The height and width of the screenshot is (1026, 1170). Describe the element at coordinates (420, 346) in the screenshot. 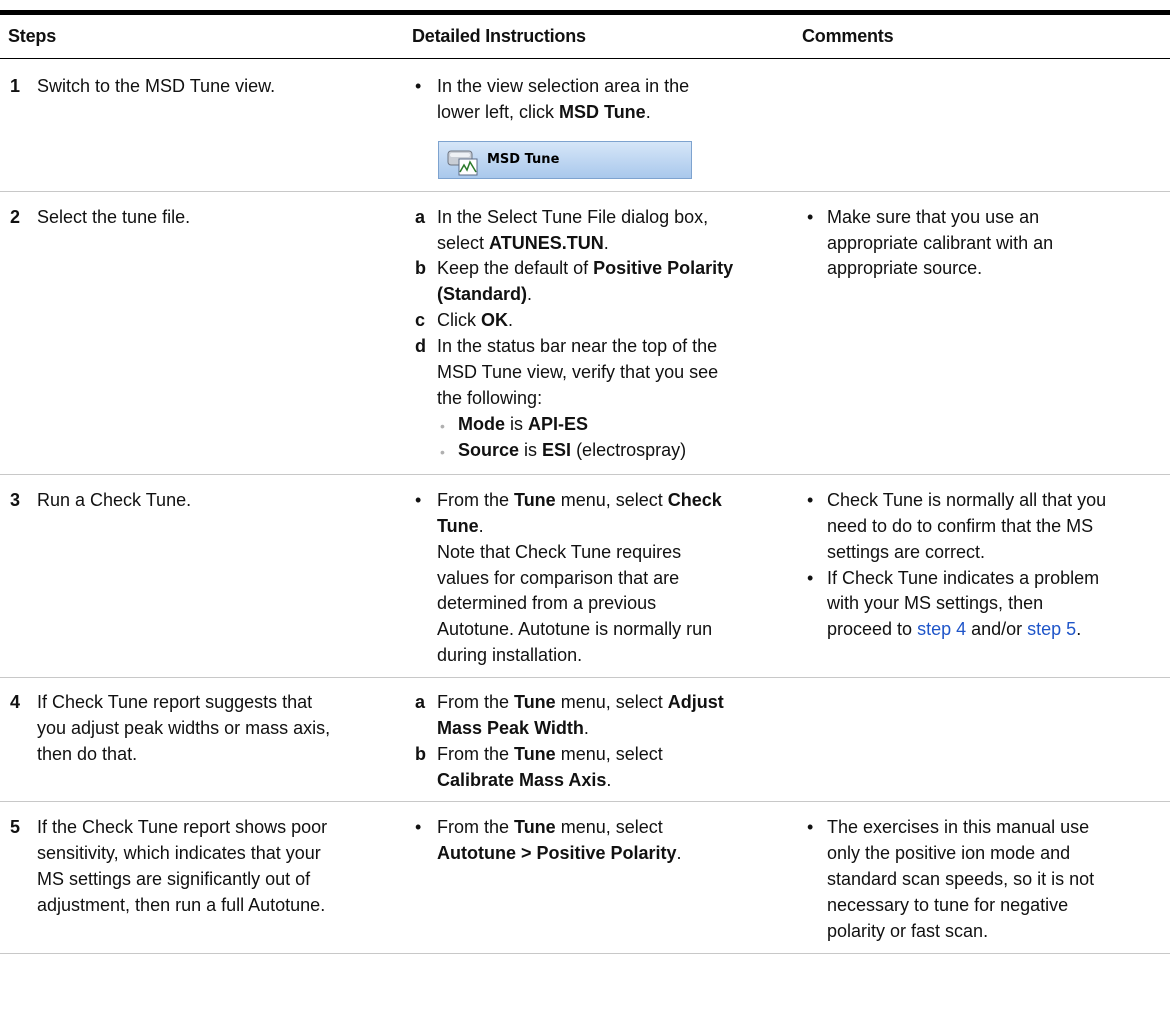

I see `step-letter: d` at that location.